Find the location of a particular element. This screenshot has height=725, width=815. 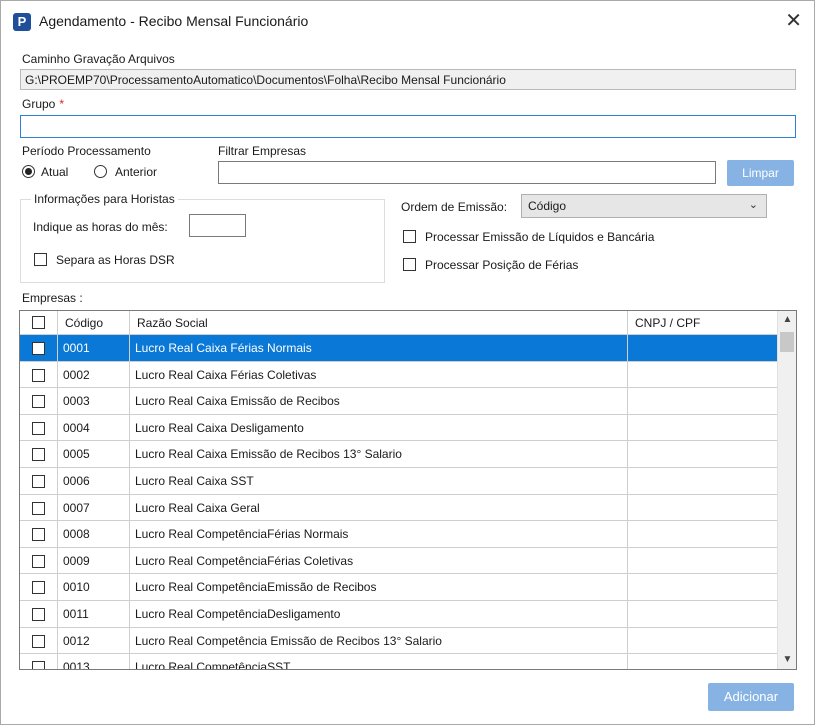

limpar-button: Limpar is located at coordinates (760, 173).